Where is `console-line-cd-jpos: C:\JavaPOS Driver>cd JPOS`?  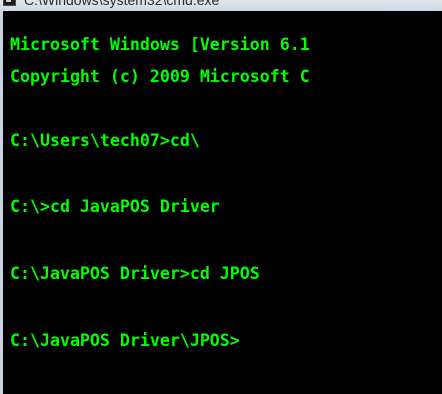
console-line-cd-jpos: C:\JavaPOS Driver>cd JPOS is located at coordinates (135, 273).